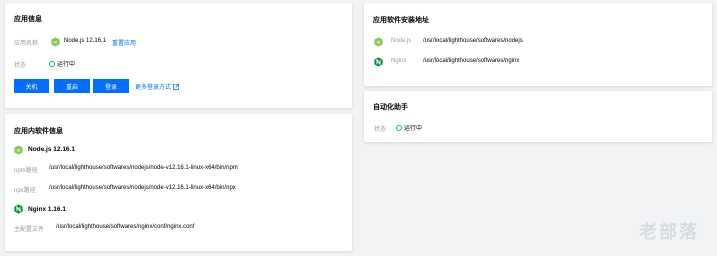 Image resolution: width=717 pixels, height=256 pixels. Describe the element at coordinates (380, 130) in the screenshot. I see `automation-status-label: 状态` at that location.